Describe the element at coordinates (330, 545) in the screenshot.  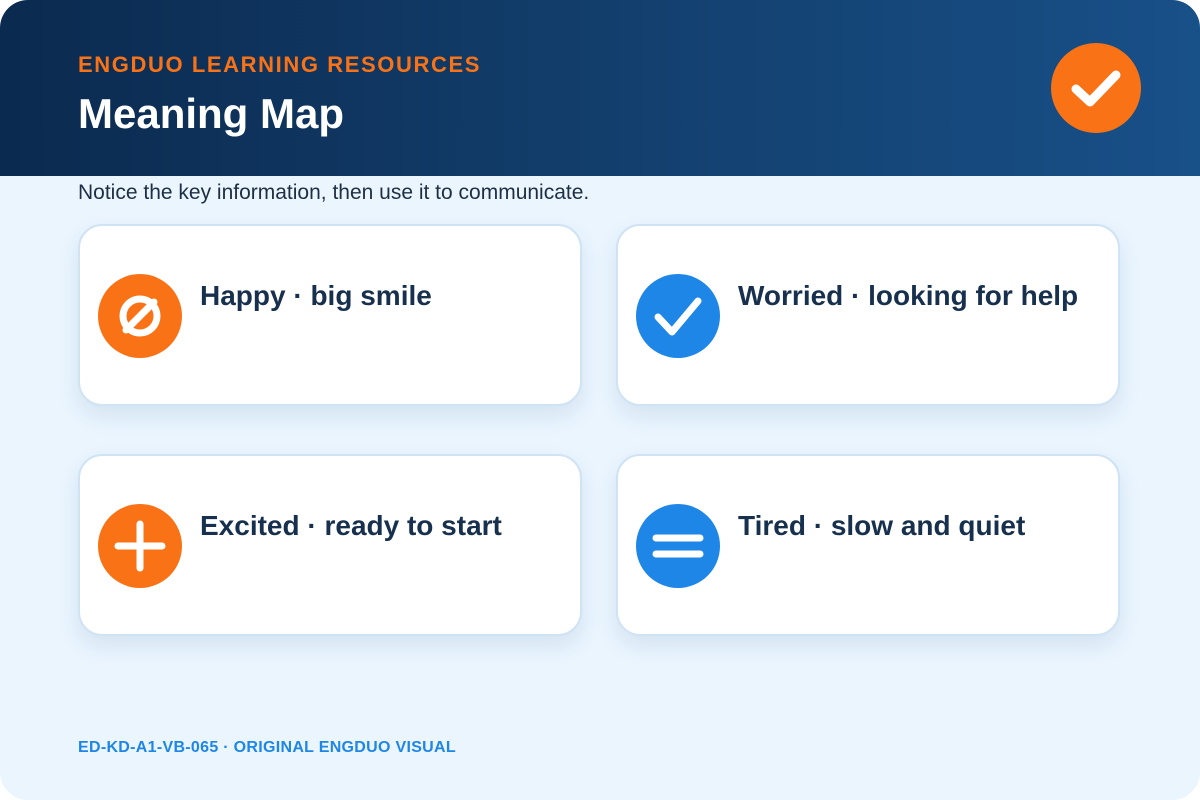
I see `meaning-card-excited: Excited · ready to start` at that location.